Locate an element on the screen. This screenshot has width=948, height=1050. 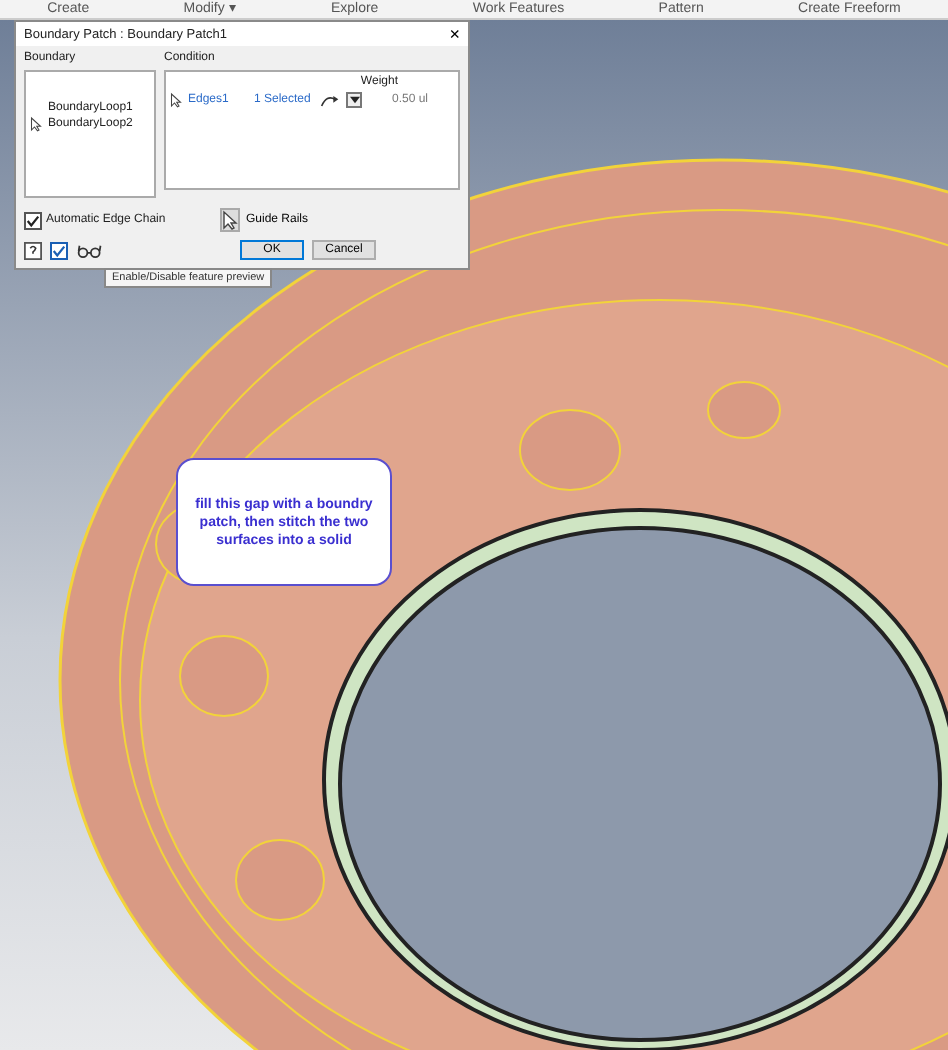
glasses-icon is located at coordinates (90, 250).